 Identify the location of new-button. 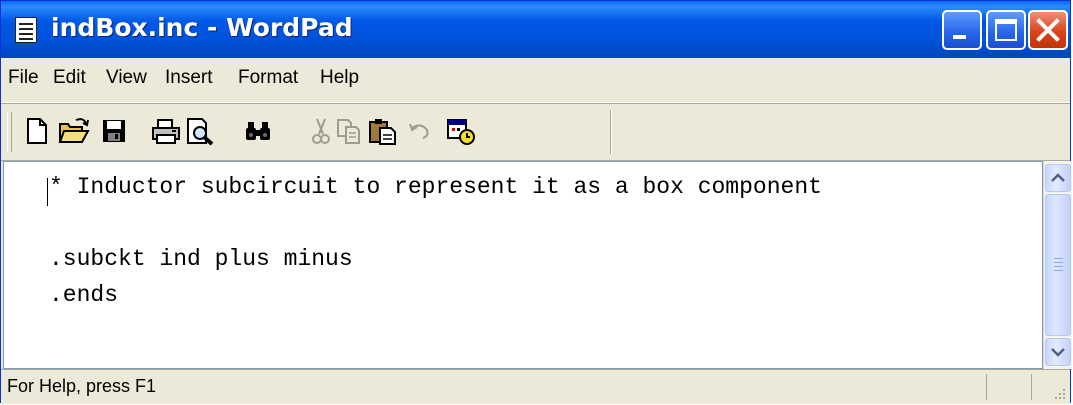
(37, 131).